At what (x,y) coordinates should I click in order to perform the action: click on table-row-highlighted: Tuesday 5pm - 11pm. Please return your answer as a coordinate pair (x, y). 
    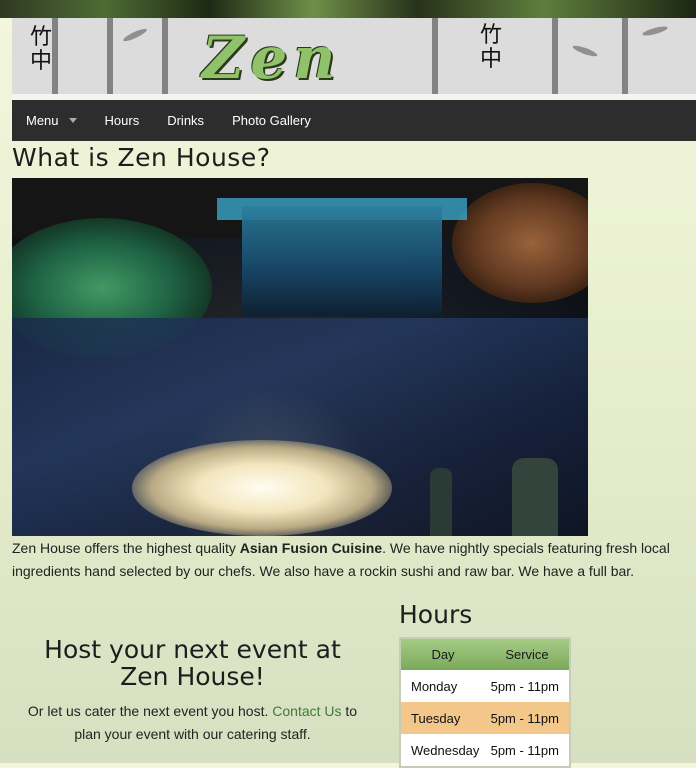
    Looking at the image, I should click on (485, 718).